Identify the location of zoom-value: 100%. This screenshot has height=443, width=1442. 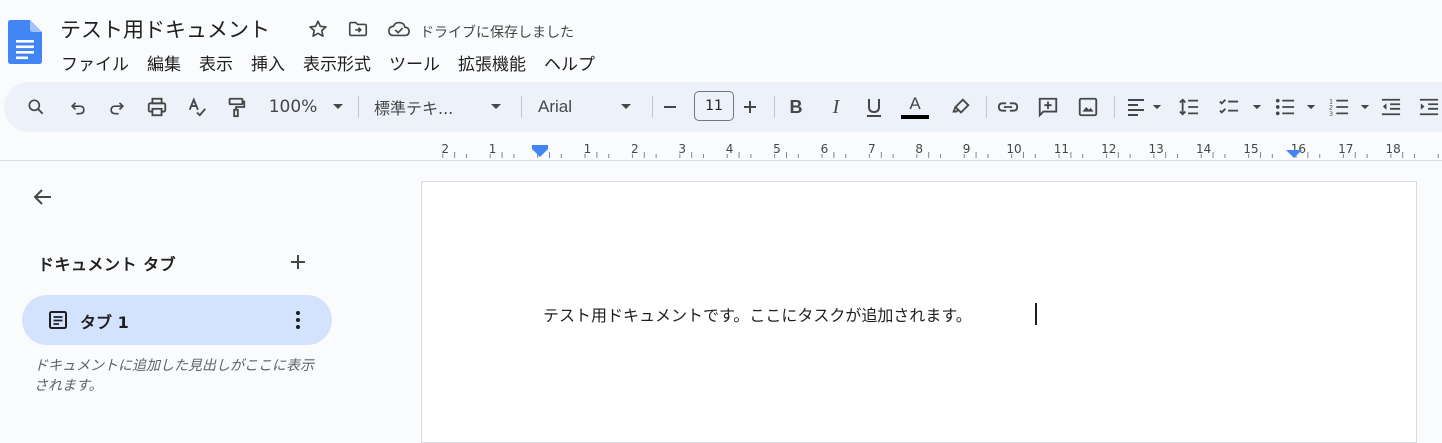
(293, 107).